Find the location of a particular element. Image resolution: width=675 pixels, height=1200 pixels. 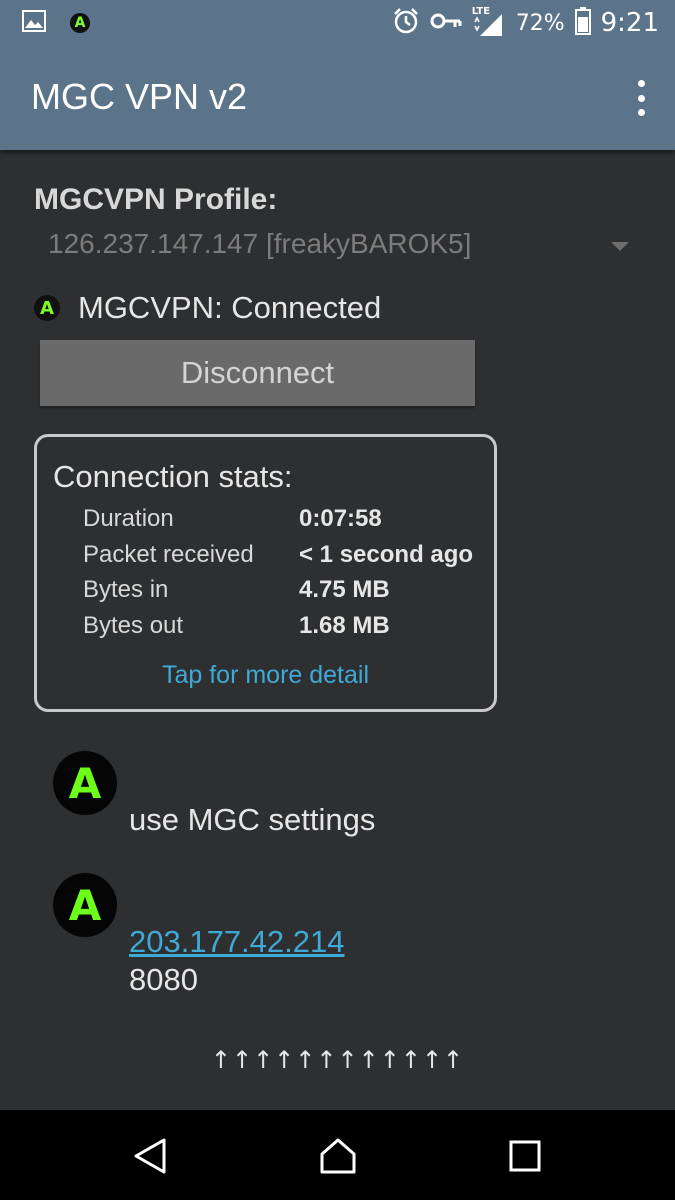

gallery-notification-icon is located at coordinates (34, 23).